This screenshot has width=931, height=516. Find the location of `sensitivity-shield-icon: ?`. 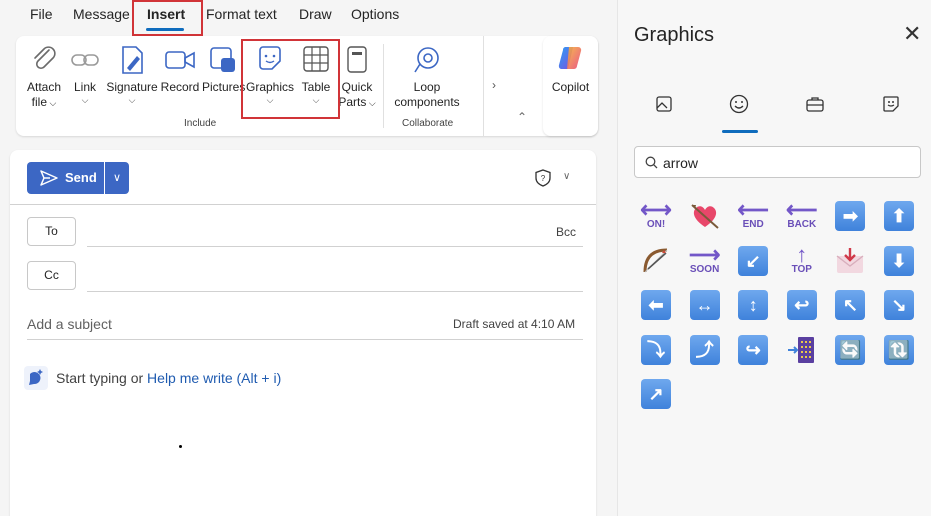

sensitivity-shield-icon: ? is located at coordinates (543, 178).